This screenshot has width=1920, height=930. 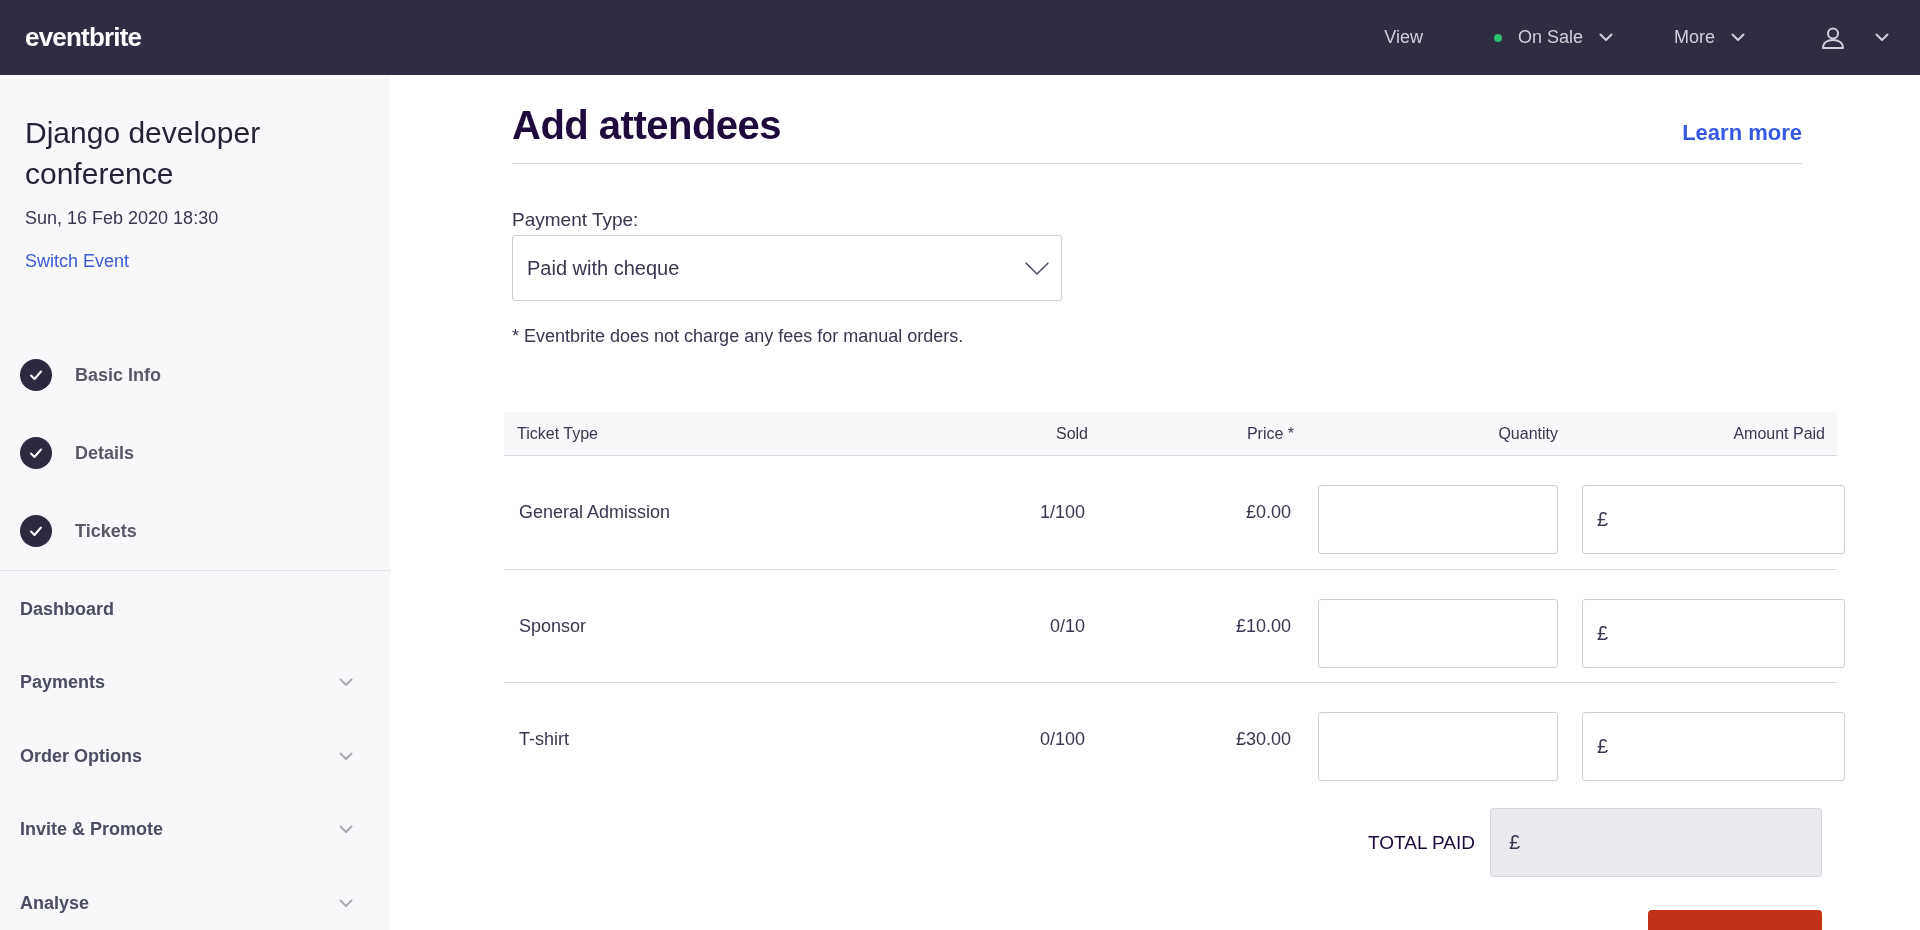 What do you see at coordinates (195, 609) in the screenshot?
I see `sidebar-item: Dashboard` at bounding box center [195, 609].